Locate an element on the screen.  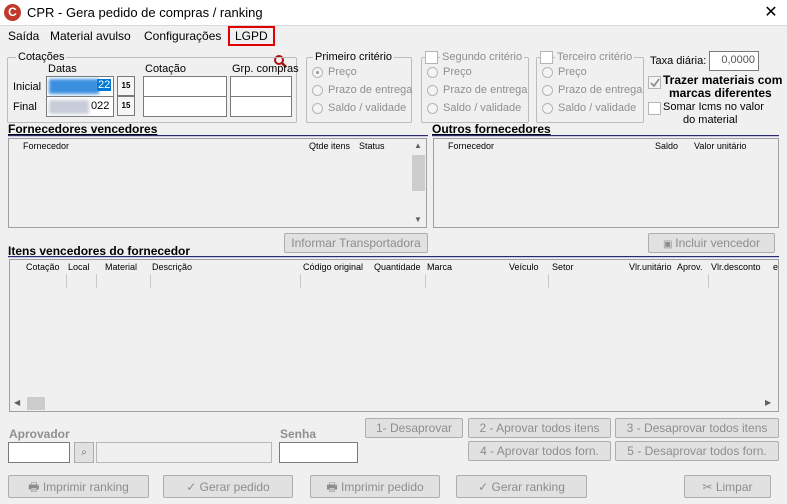
senha-input is located at coordinates (318, 452).